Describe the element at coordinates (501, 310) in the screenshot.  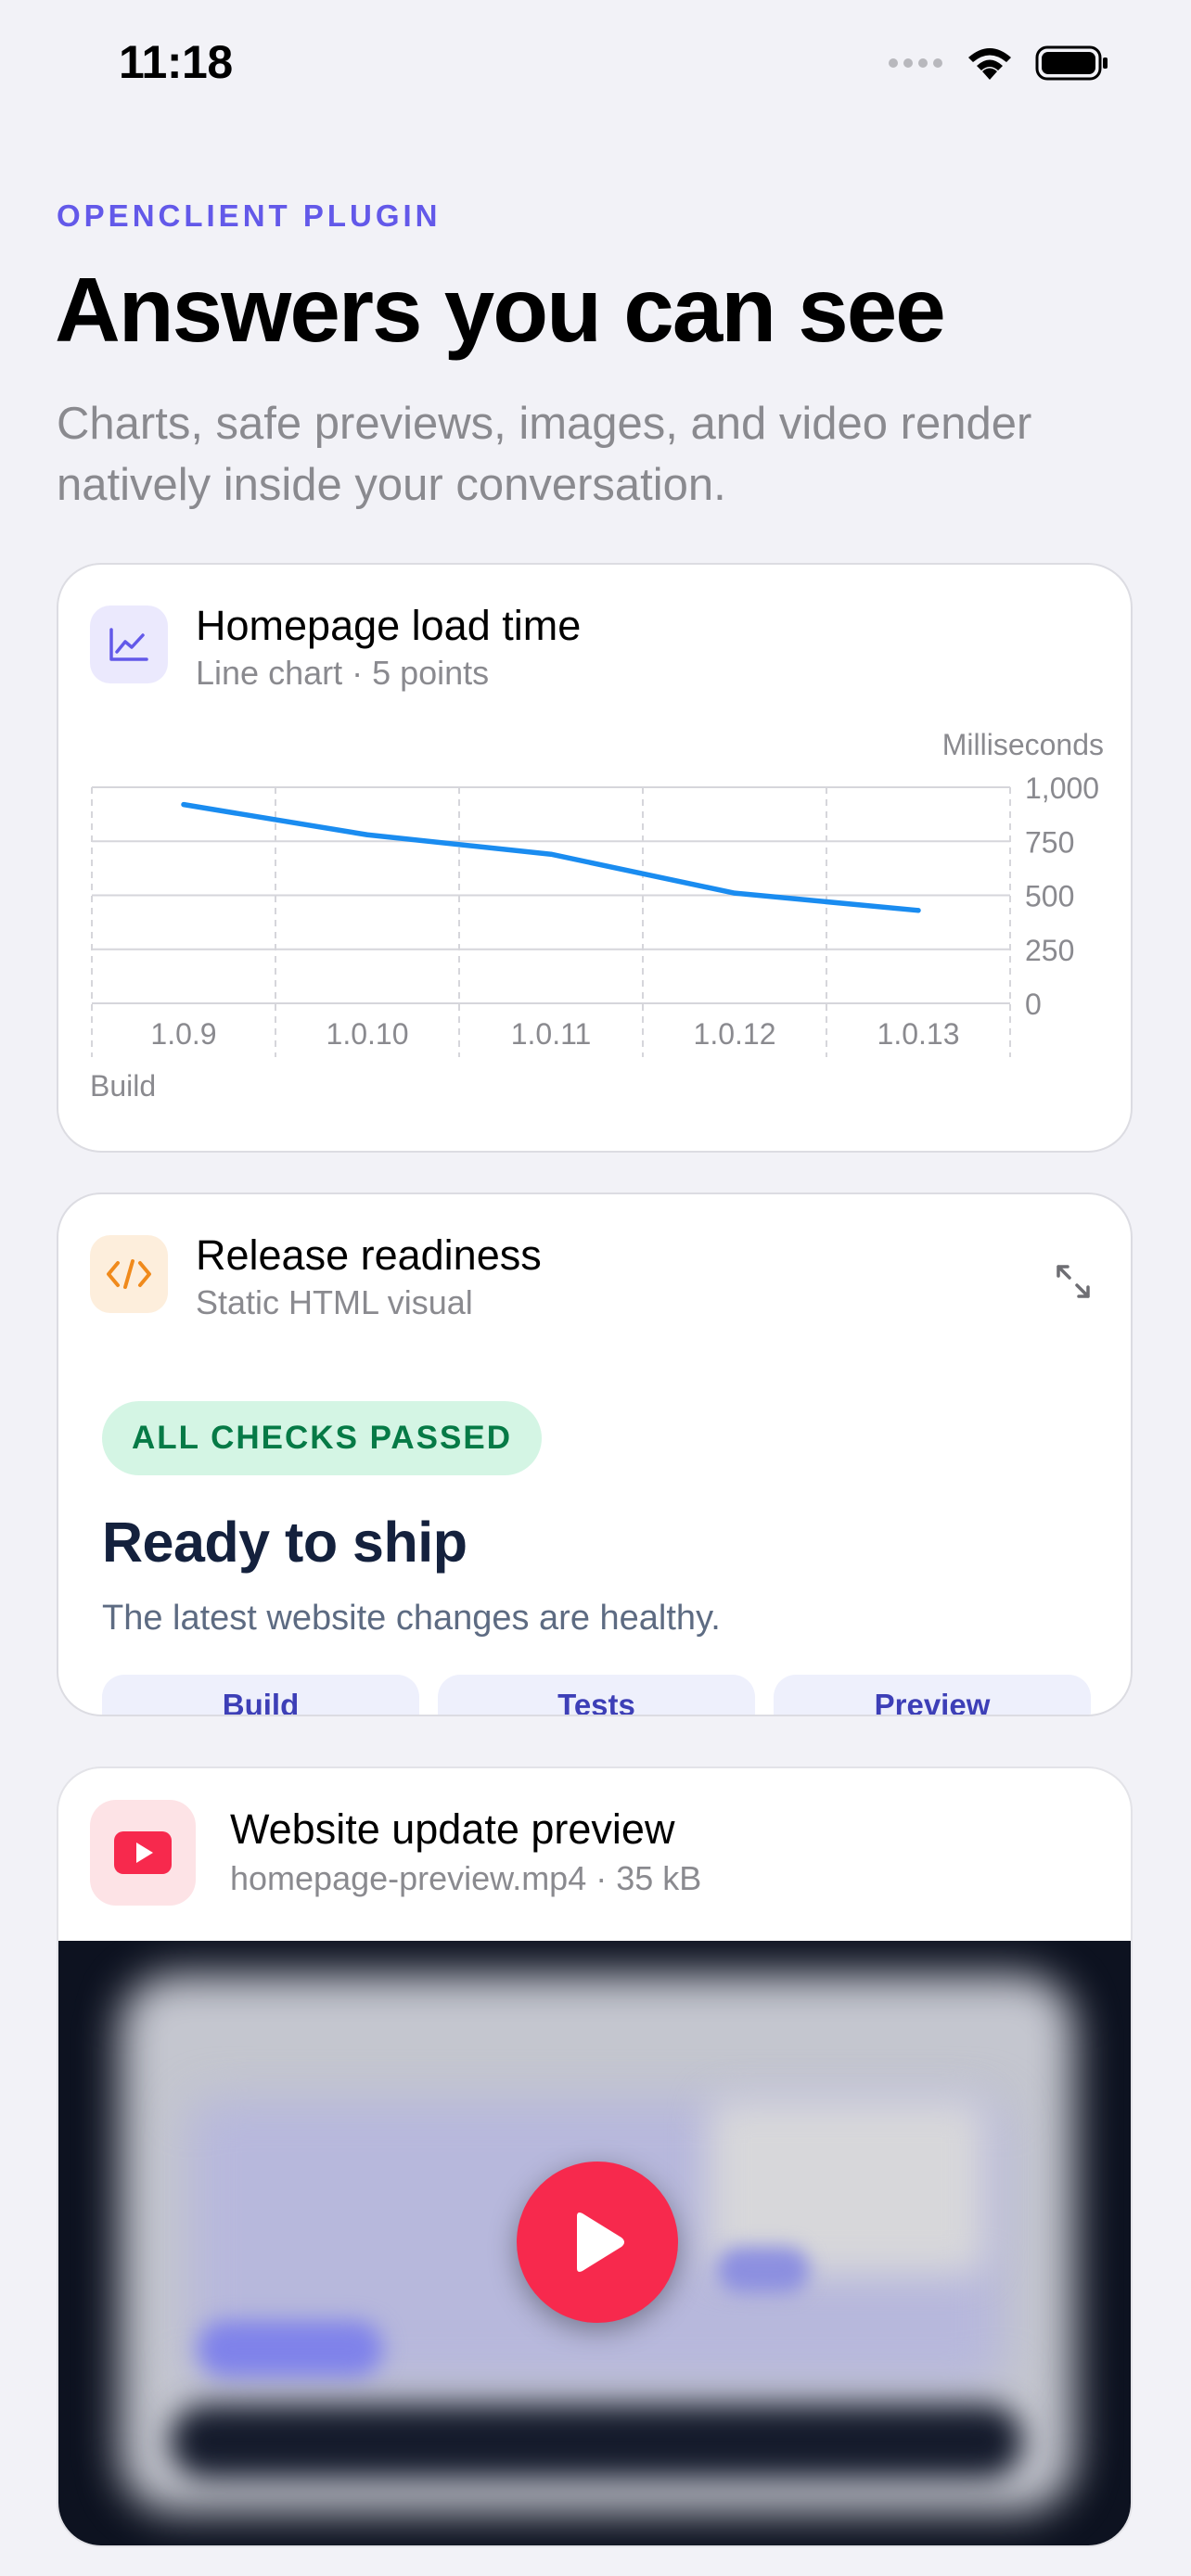
I see `page-title: Answers you can see` at that location.